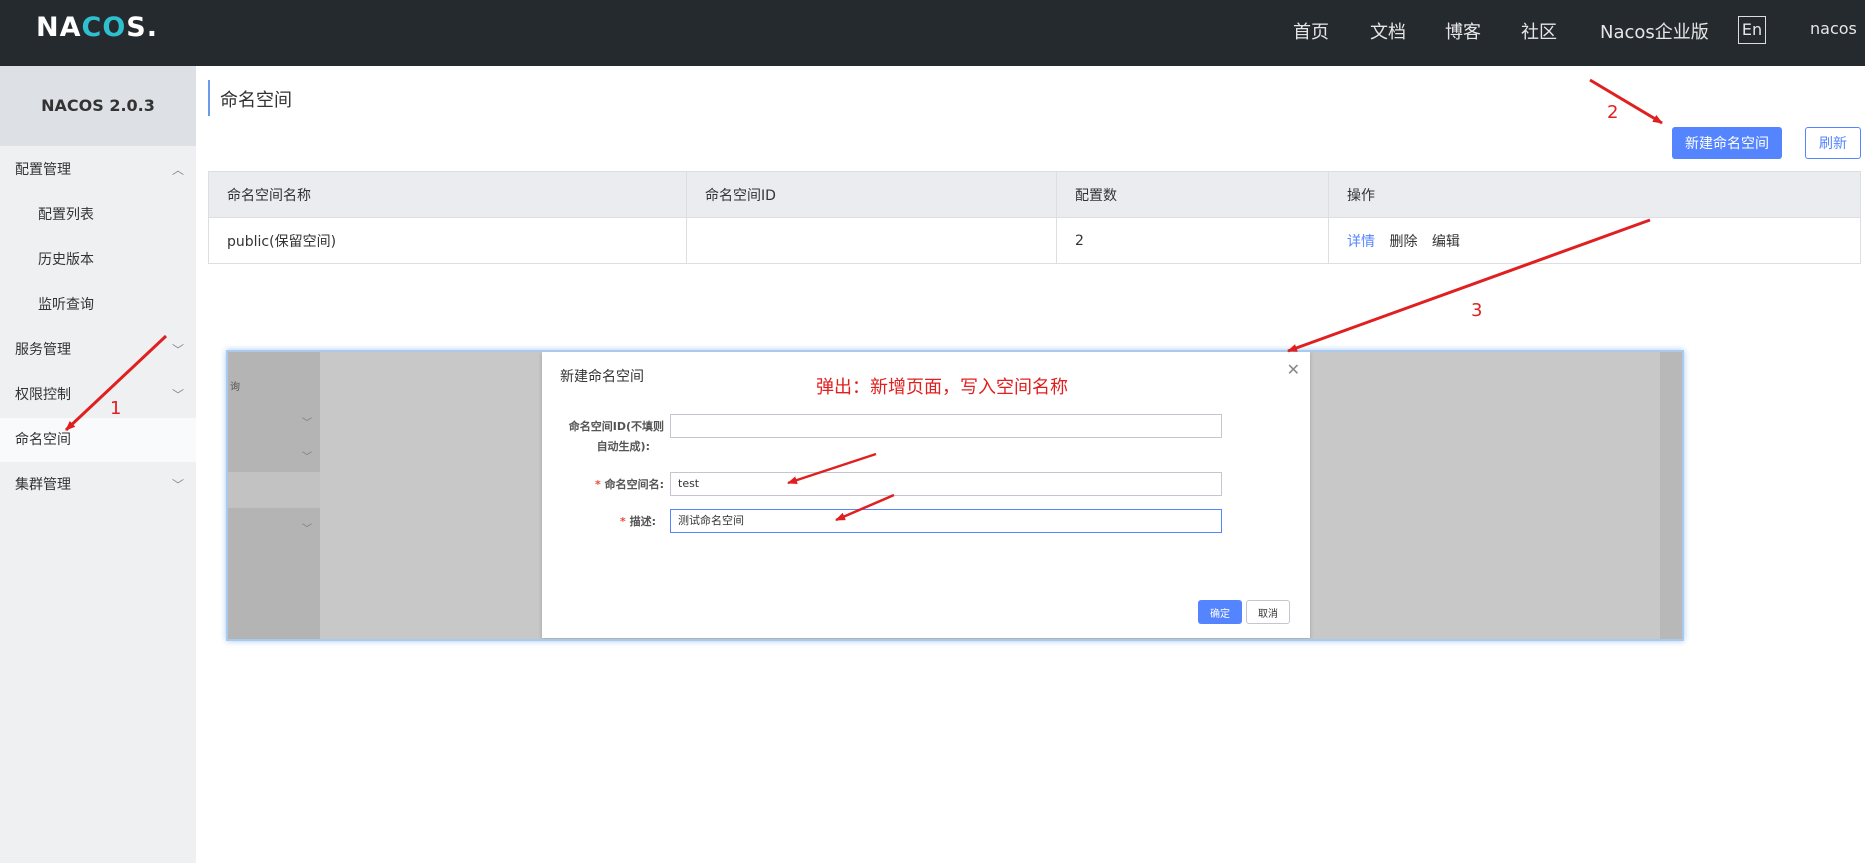  Describe the element at coordinates (1594, 240) in the screenshot. I see `cell-actions: 详情 删除 编辑` at that location.